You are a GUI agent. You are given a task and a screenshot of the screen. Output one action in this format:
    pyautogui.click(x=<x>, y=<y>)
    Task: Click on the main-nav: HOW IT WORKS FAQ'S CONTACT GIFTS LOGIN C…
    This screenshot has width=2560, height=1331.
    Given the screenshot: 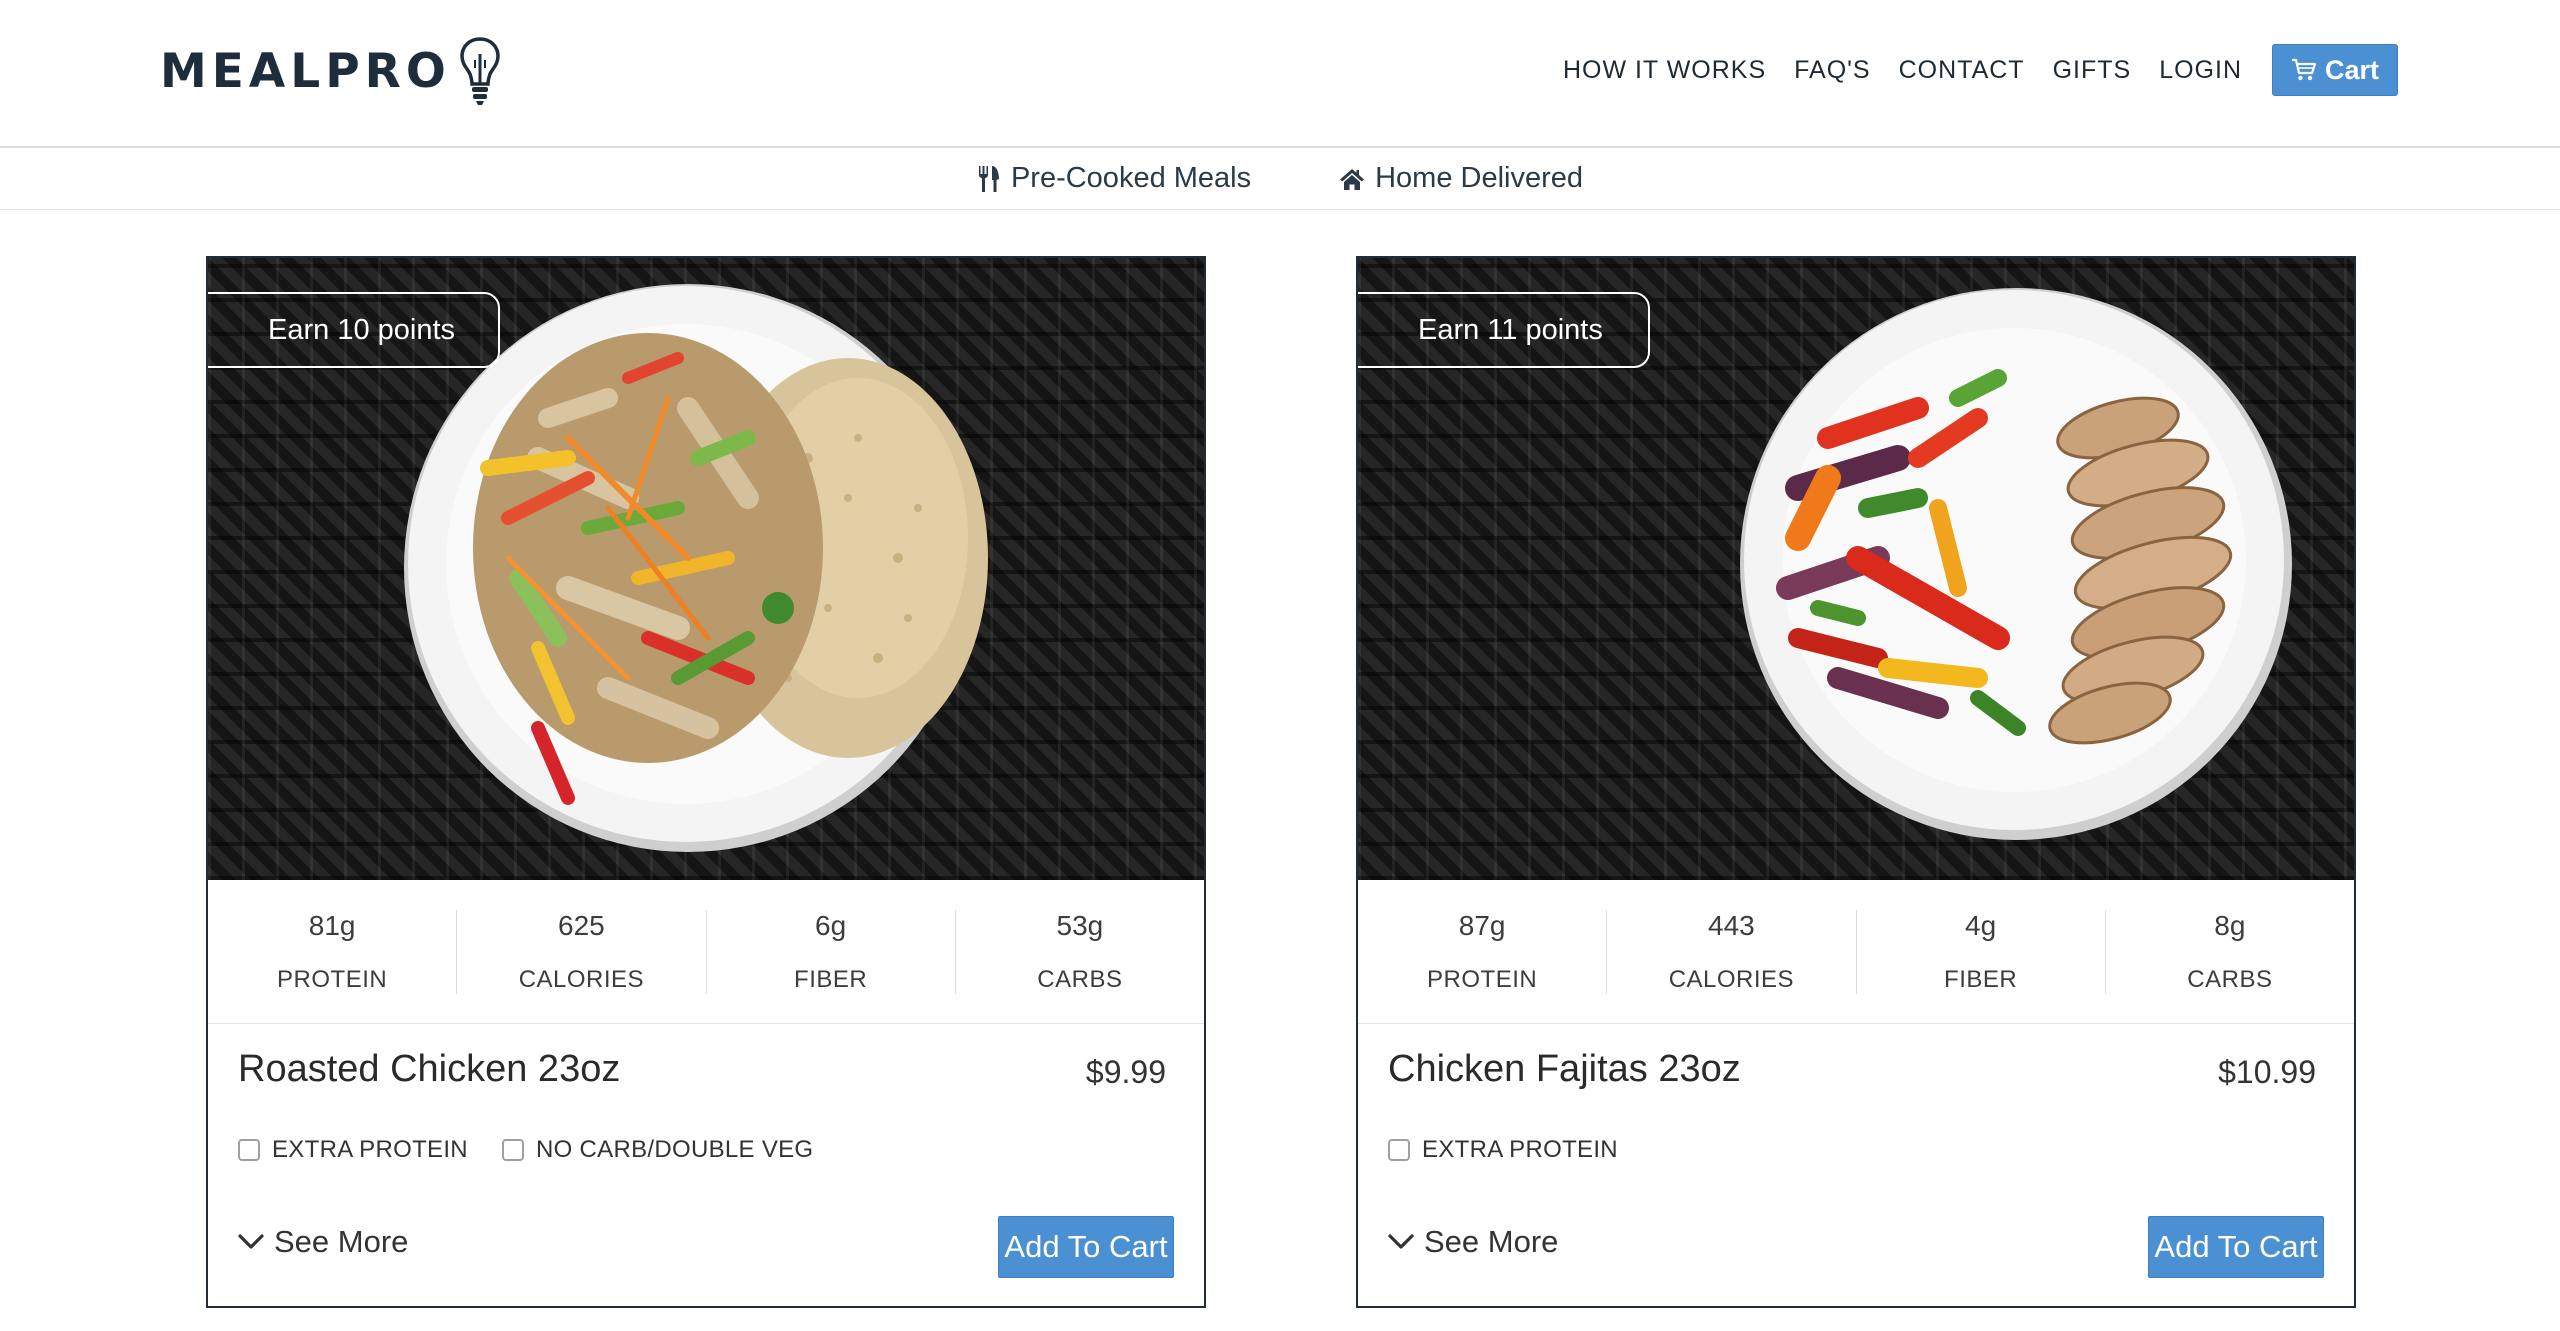 What is the action you would take?
    pyautogui.click(x=1980, y=70)
    